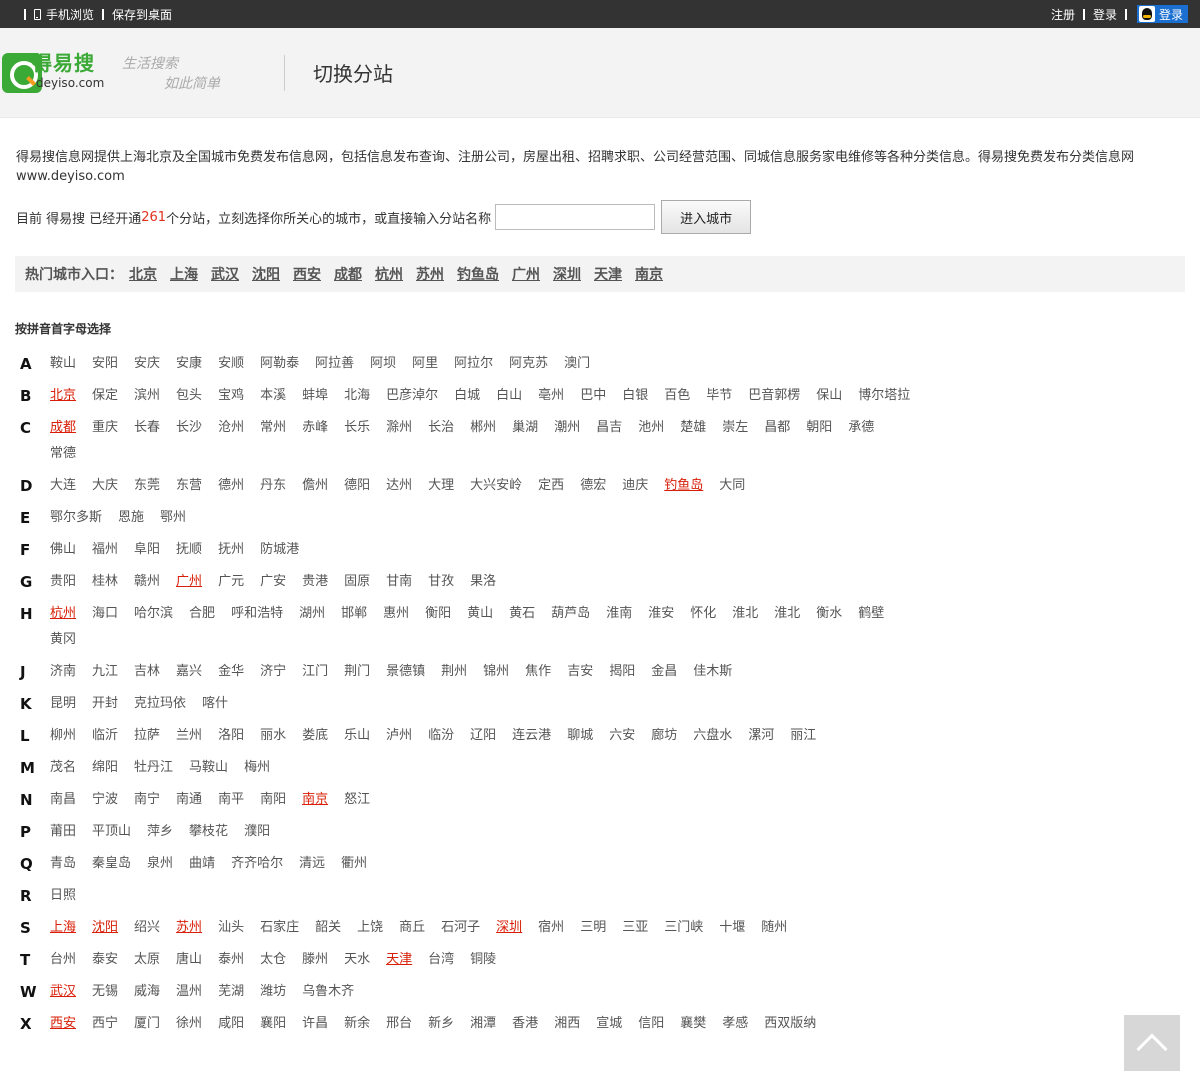  I want to click on city-link: 孝感, so click(735, 1024).